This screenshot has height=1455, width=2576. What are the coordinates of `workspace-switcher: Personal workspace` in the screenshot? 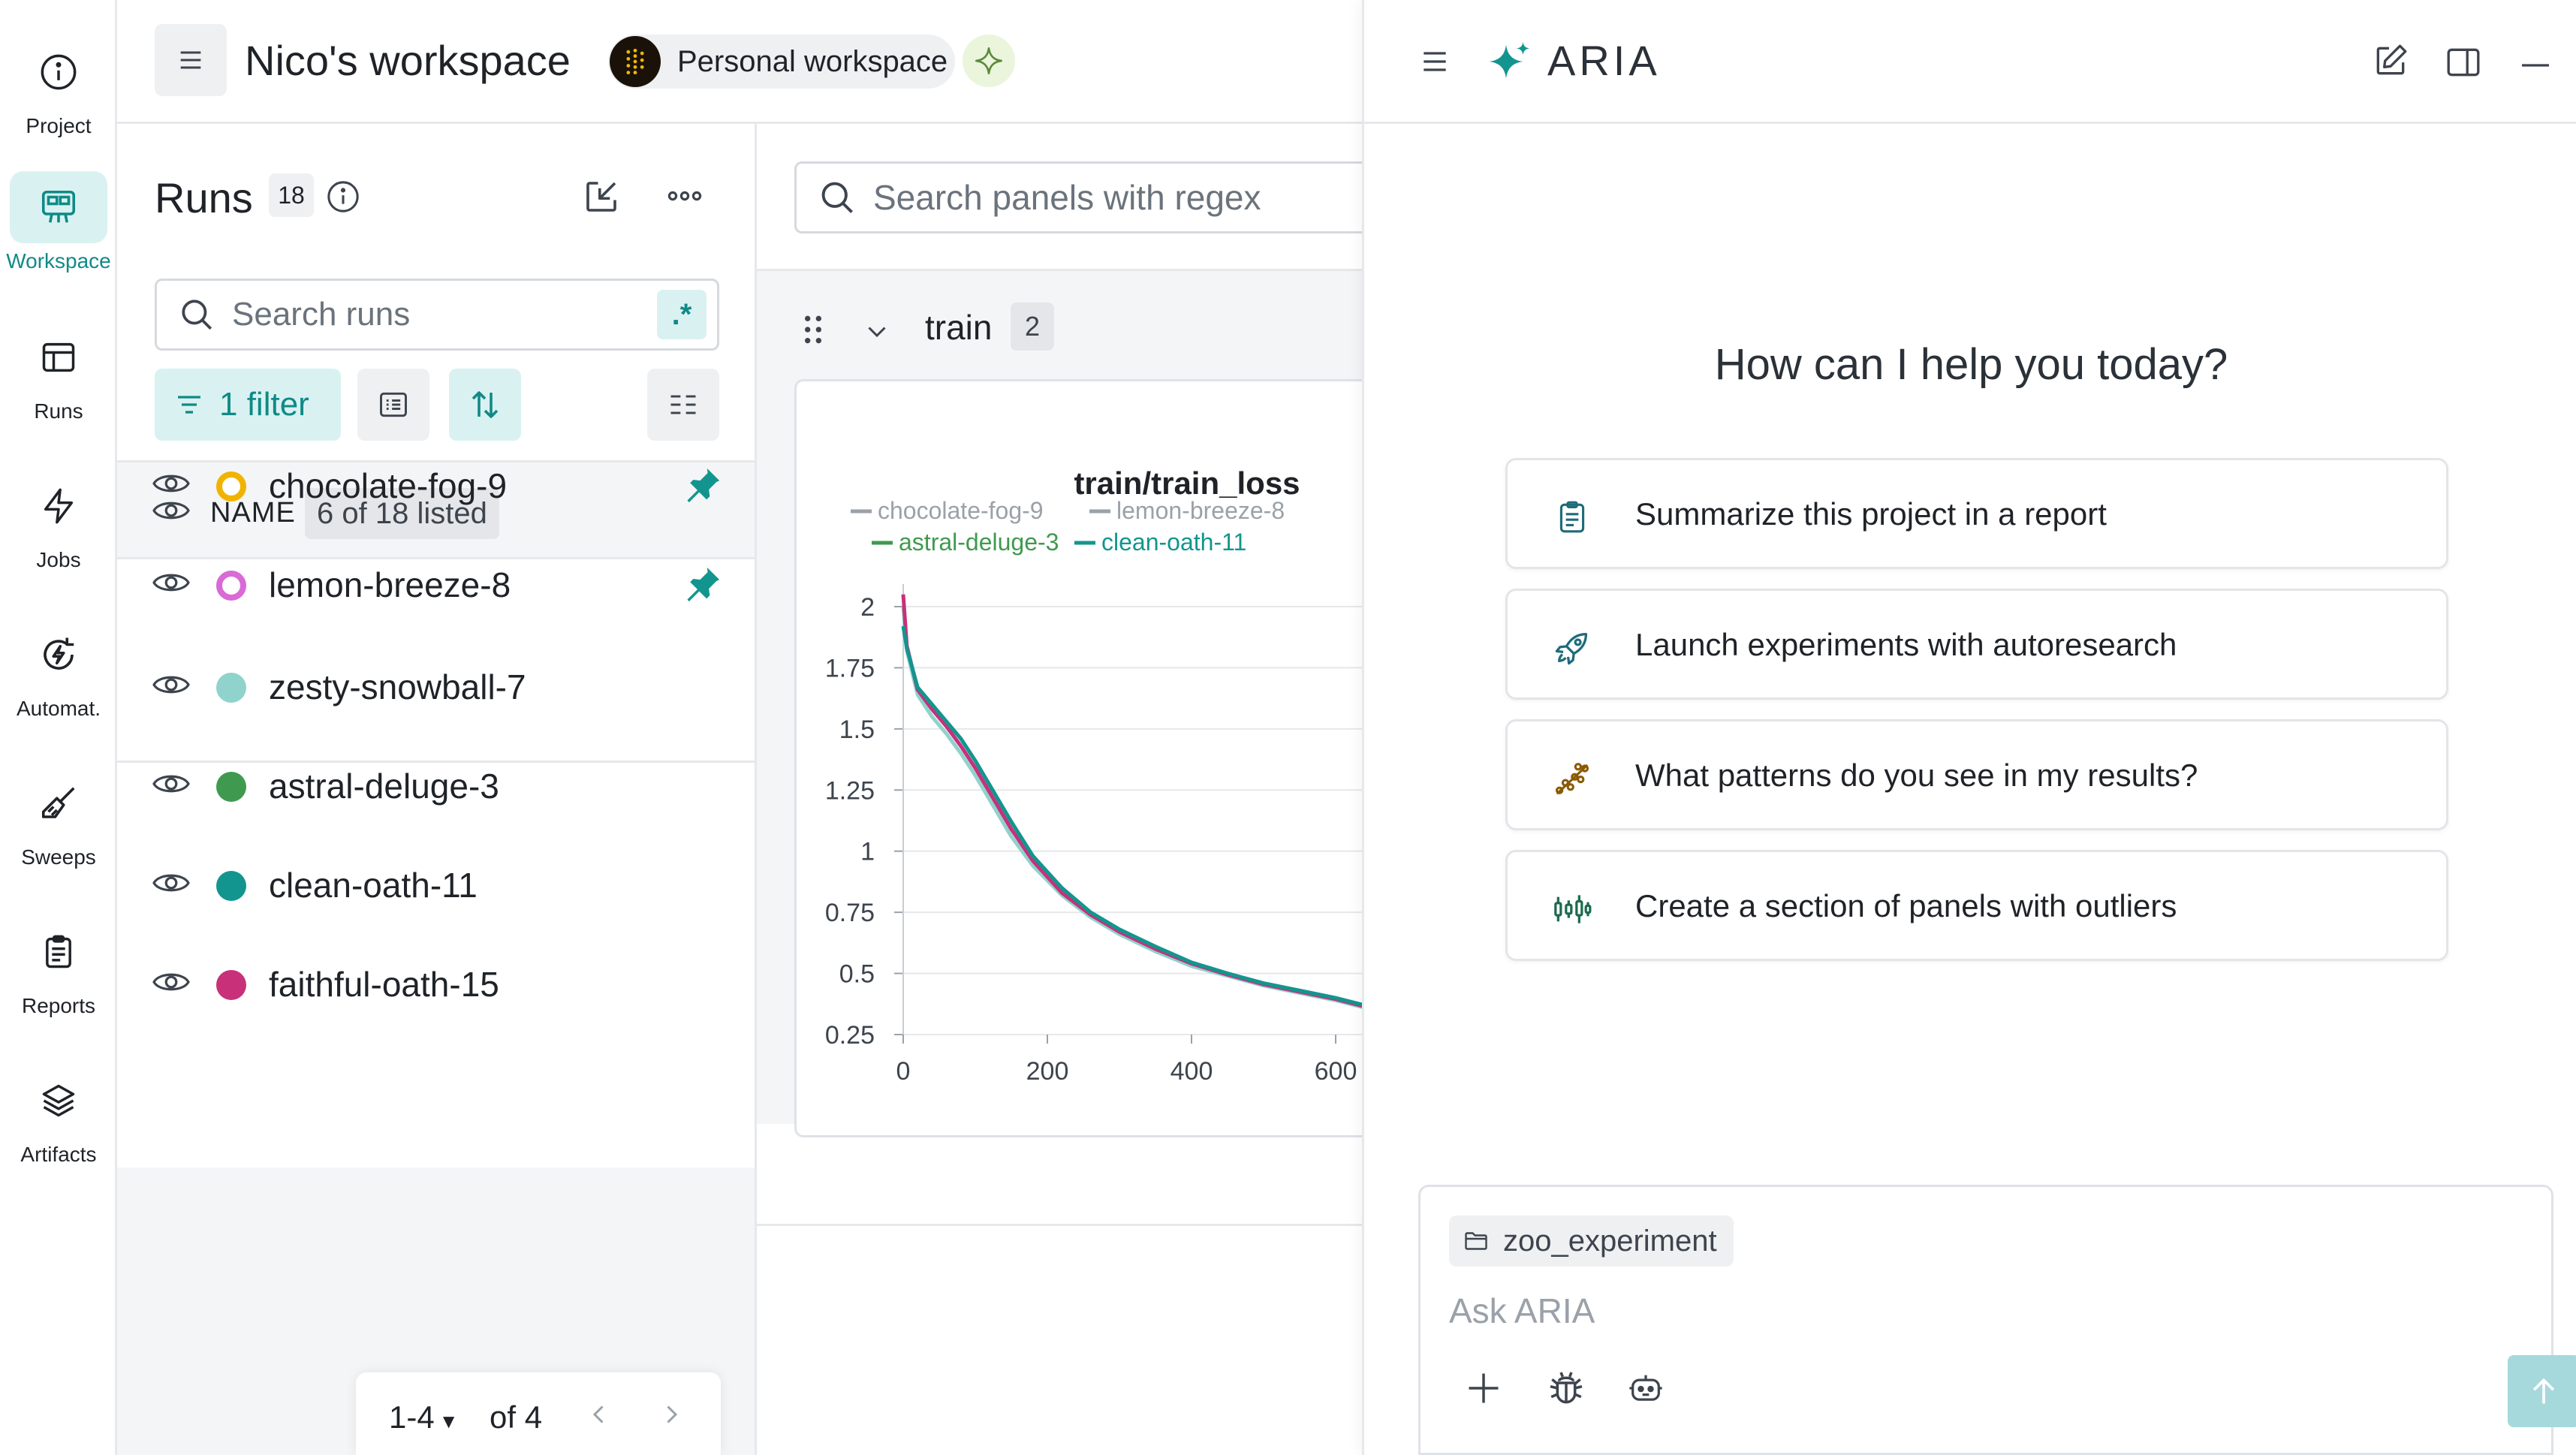 It's located at (781, 62).